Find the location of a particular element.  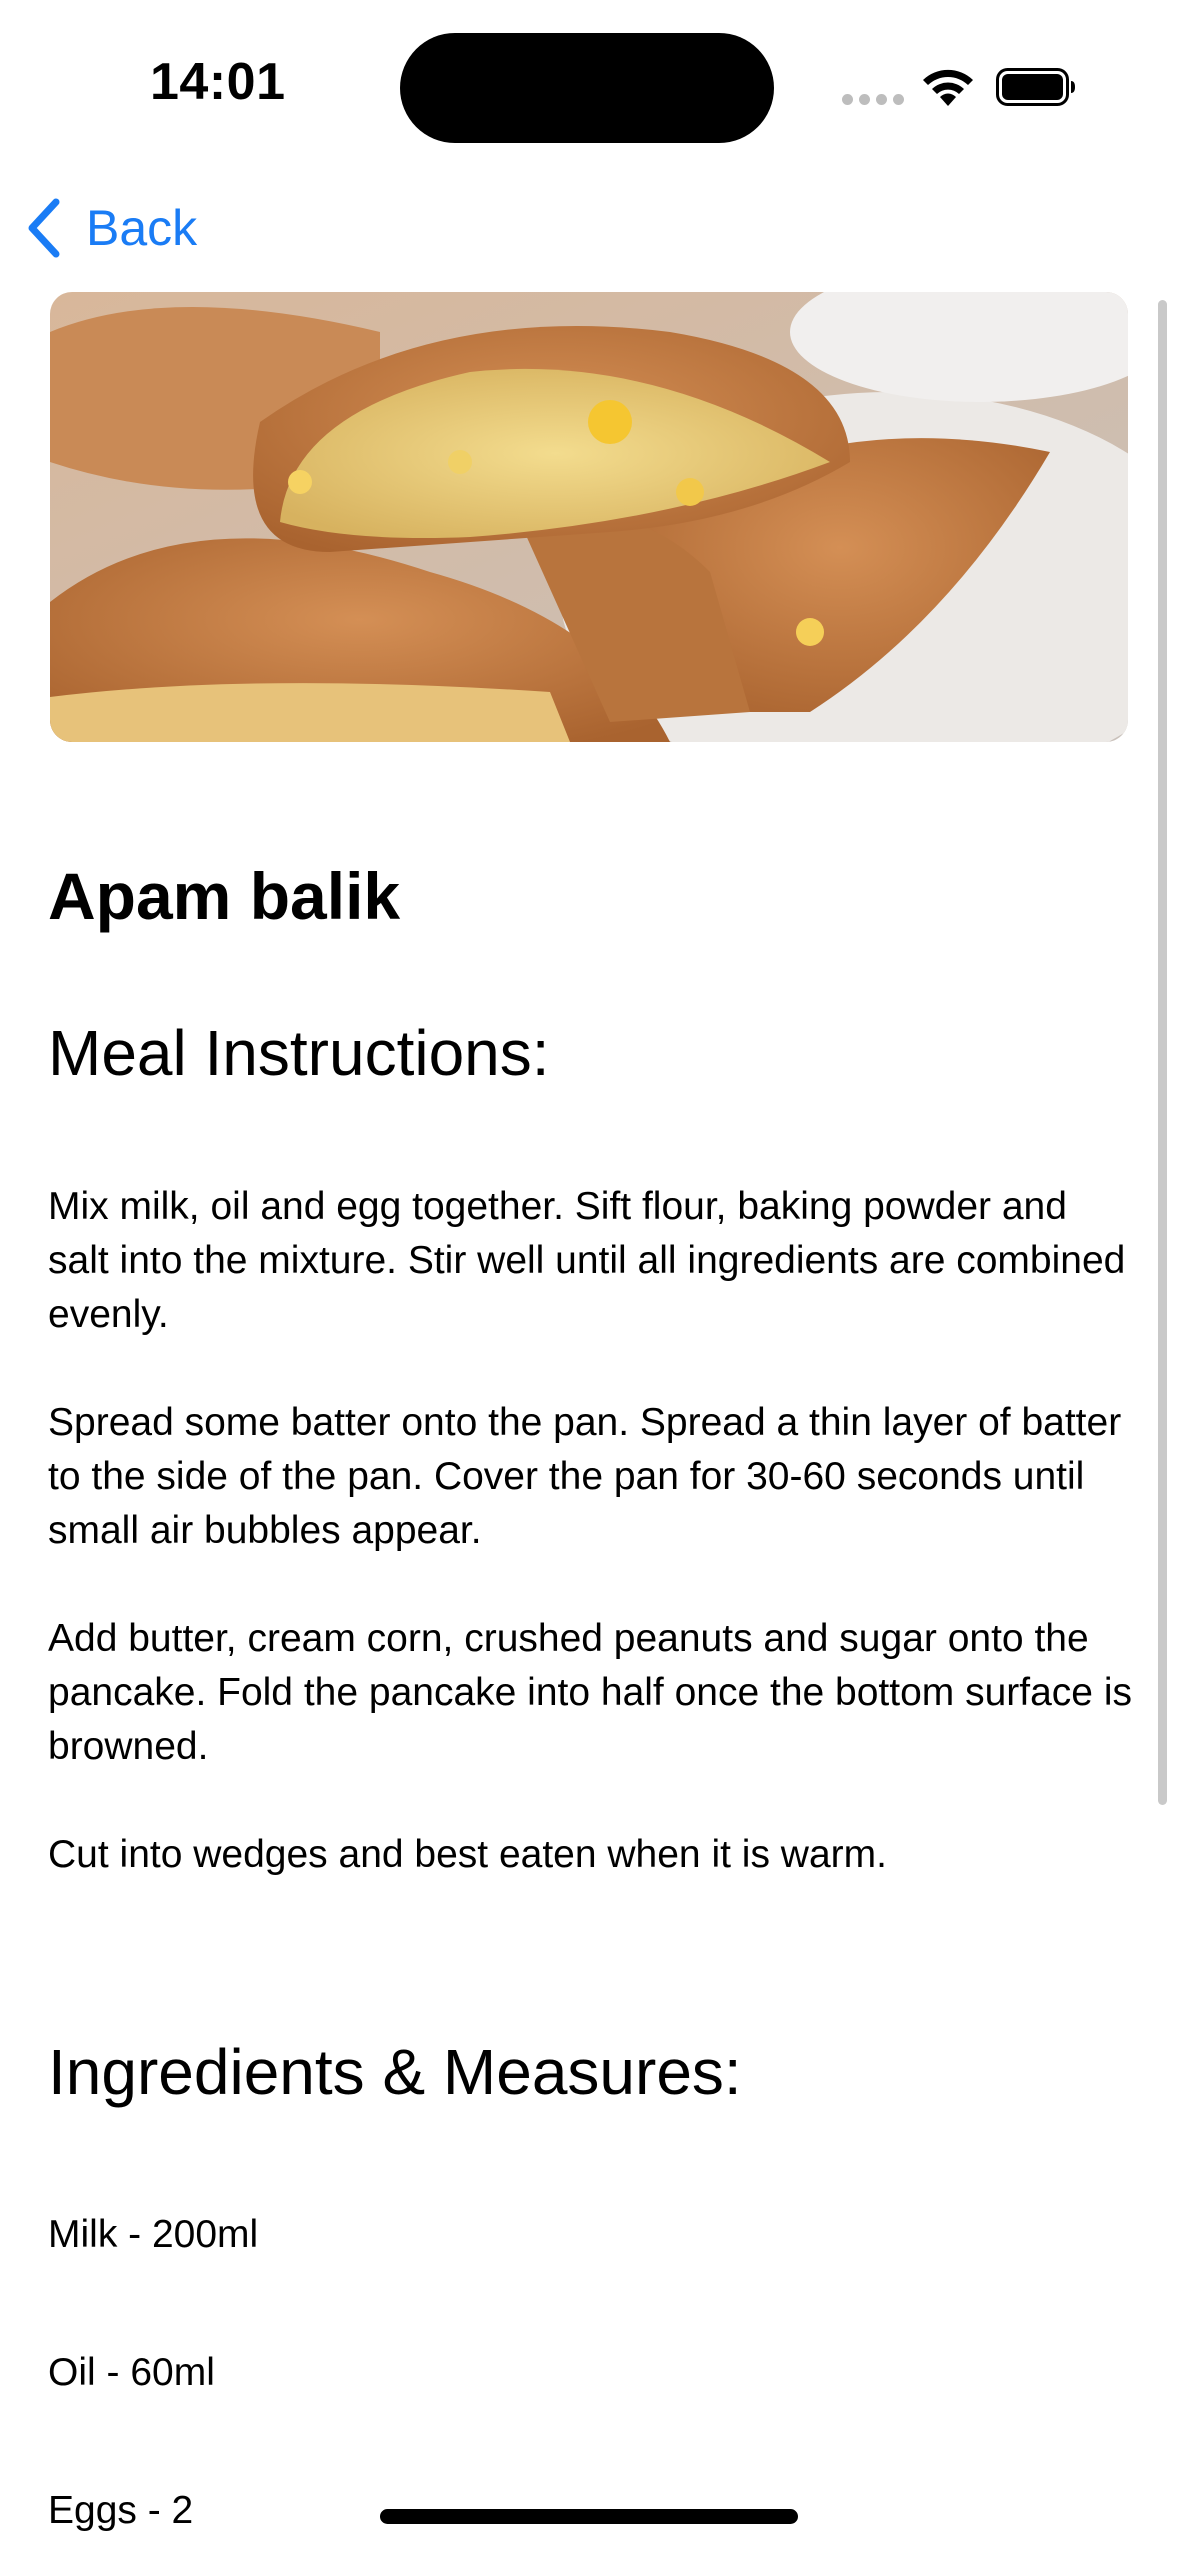

ingredient-item: Milk - 200ml is located at coordinates (153, 2234).